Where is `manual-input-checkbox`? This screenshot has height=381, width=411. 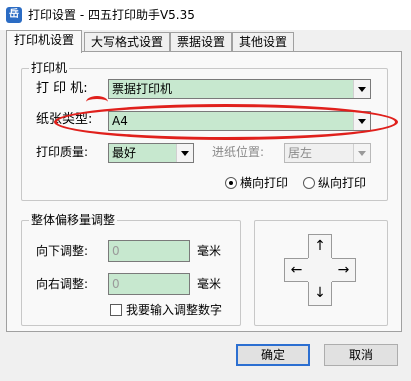 manual-input-checkbox is located at coordinates (116, 310).